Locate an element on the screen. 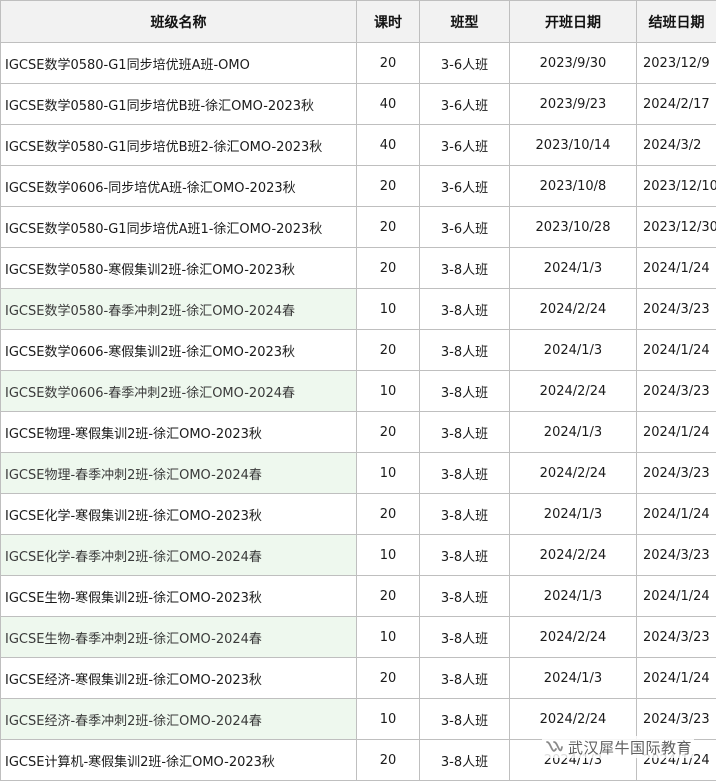 This screenshot has height=781, width=716. header-class-name: 班级名称 is located at coordinates (179, 22).